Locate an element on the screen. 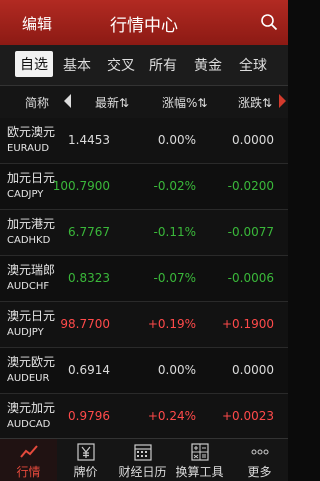 The image size is (320, 481). nav-label: 行情 is located at coordinates (28, 472).